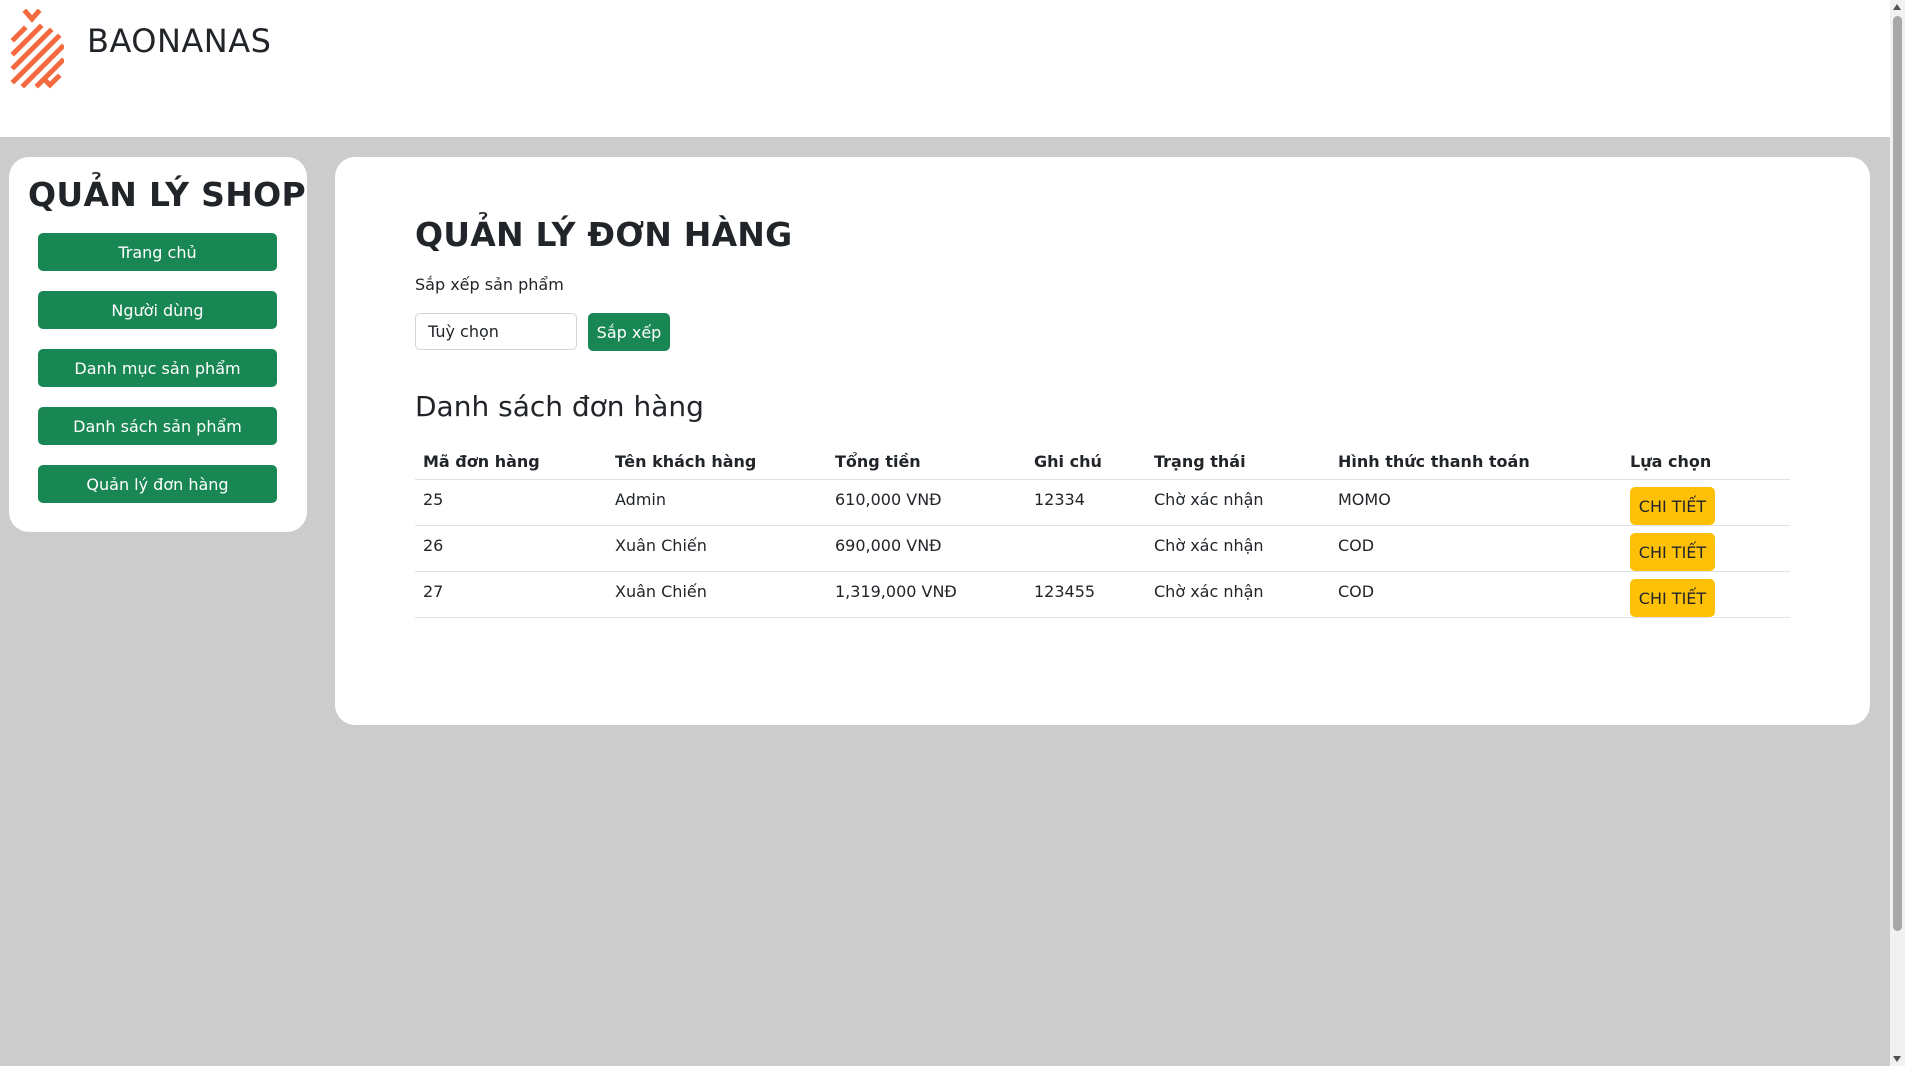 Image resolution: width=1905 pixels, height=1066 pixels. What do you see at coordinates (926, 548) in the screenshot?
I see `order-total: 690,000 VNĐ` at bounding box center [926, 548].